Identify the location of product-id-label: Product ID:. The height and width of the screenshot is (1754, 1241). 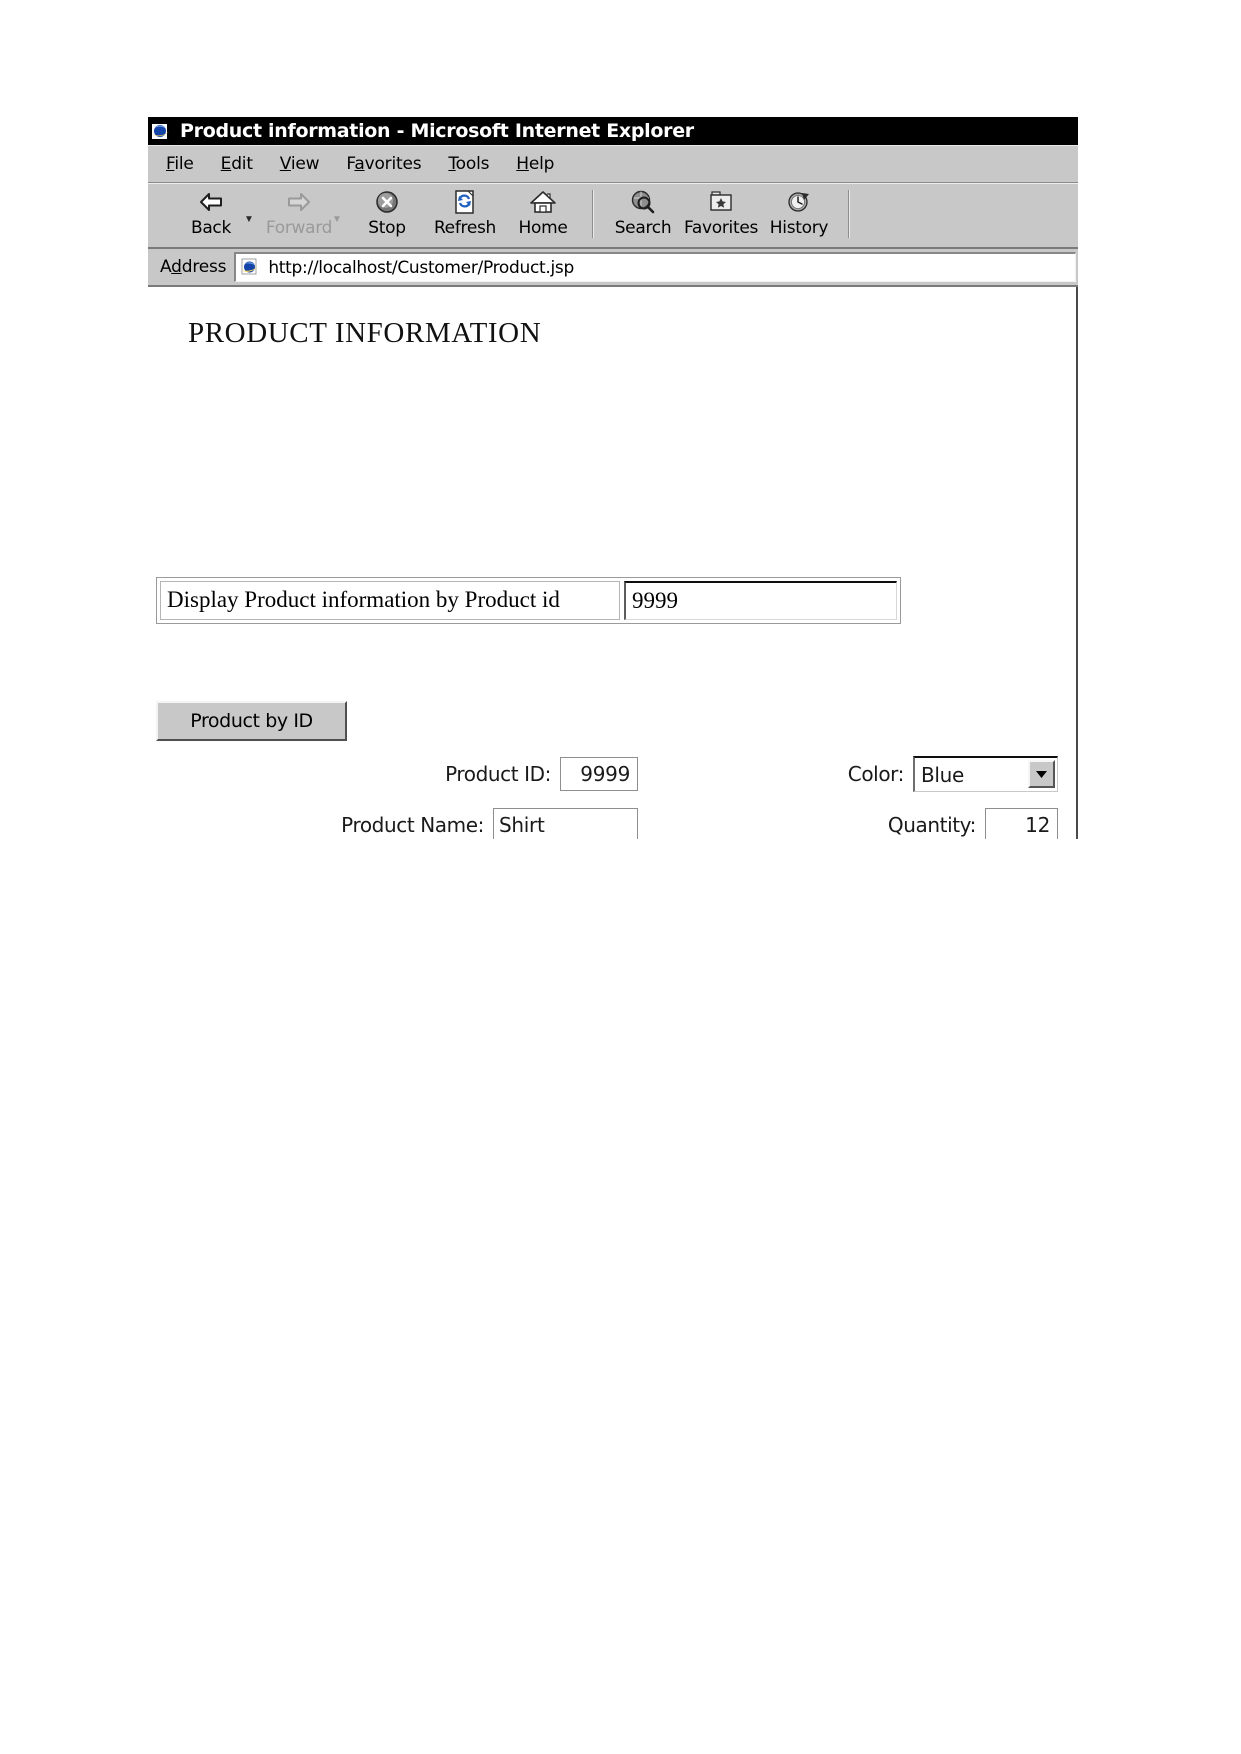
(498, 774).